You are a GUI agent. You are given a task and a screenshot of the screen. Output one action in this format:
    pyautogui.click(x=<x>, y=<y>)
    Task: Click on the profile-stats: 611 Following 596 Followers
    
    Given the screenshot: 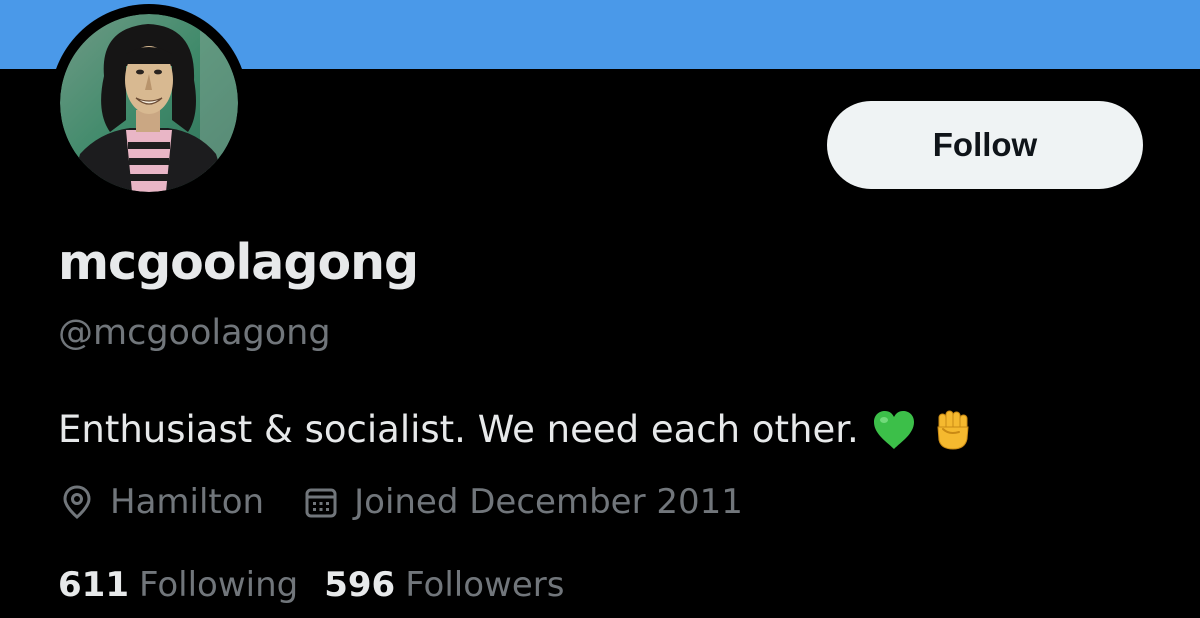 What is the action you would take?
    pyautogui.click(x=311, y=585)
    